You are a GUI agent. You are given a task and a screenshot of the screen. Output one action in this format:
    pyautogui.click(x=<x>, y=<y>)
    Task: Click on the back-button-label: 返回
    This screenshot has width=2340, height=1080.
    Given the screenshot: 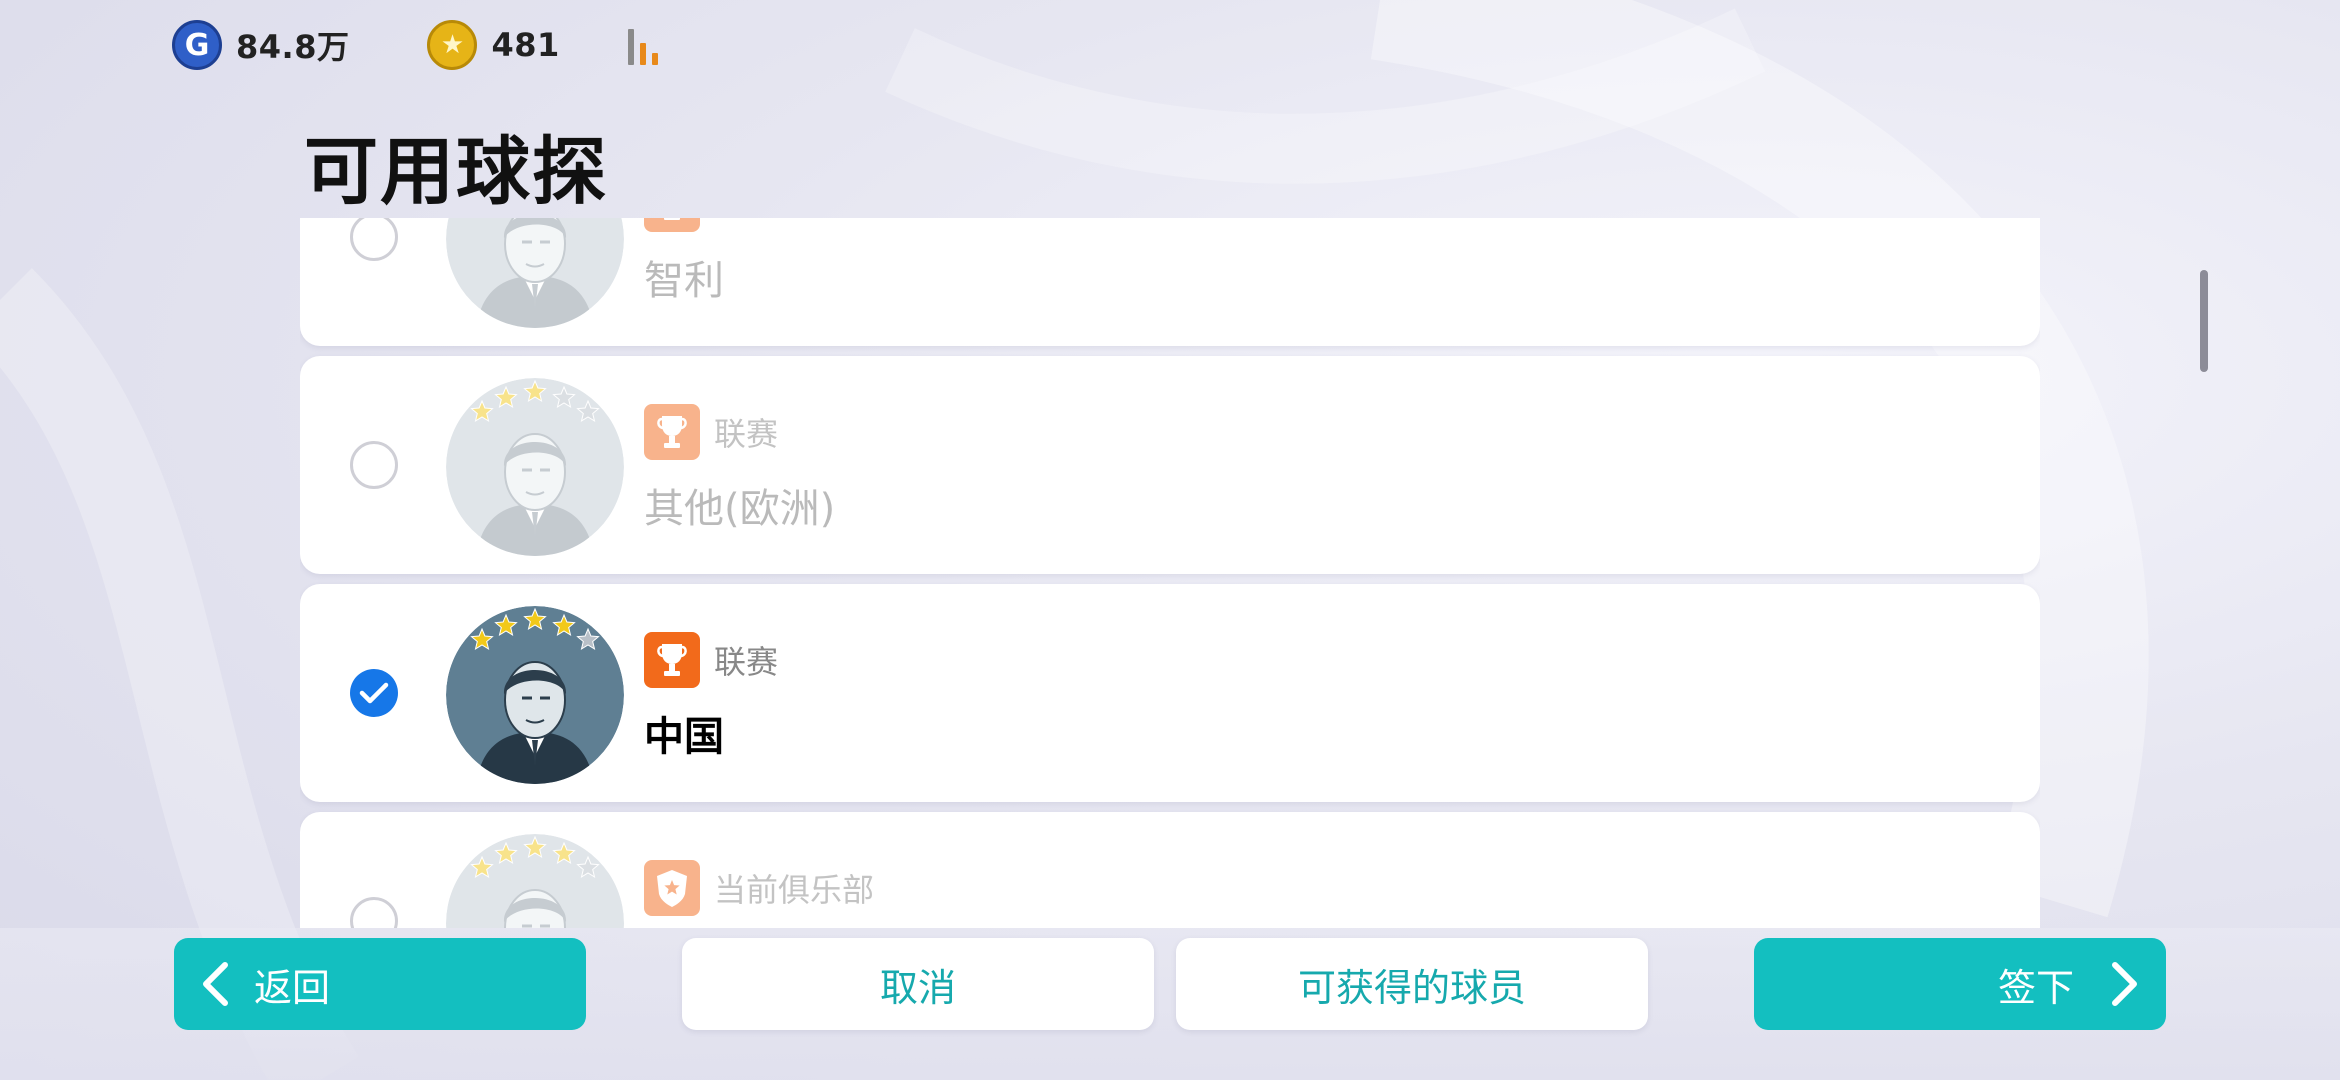 What is the action you would take?
    pyautogui.click(x=292, y=987)
    